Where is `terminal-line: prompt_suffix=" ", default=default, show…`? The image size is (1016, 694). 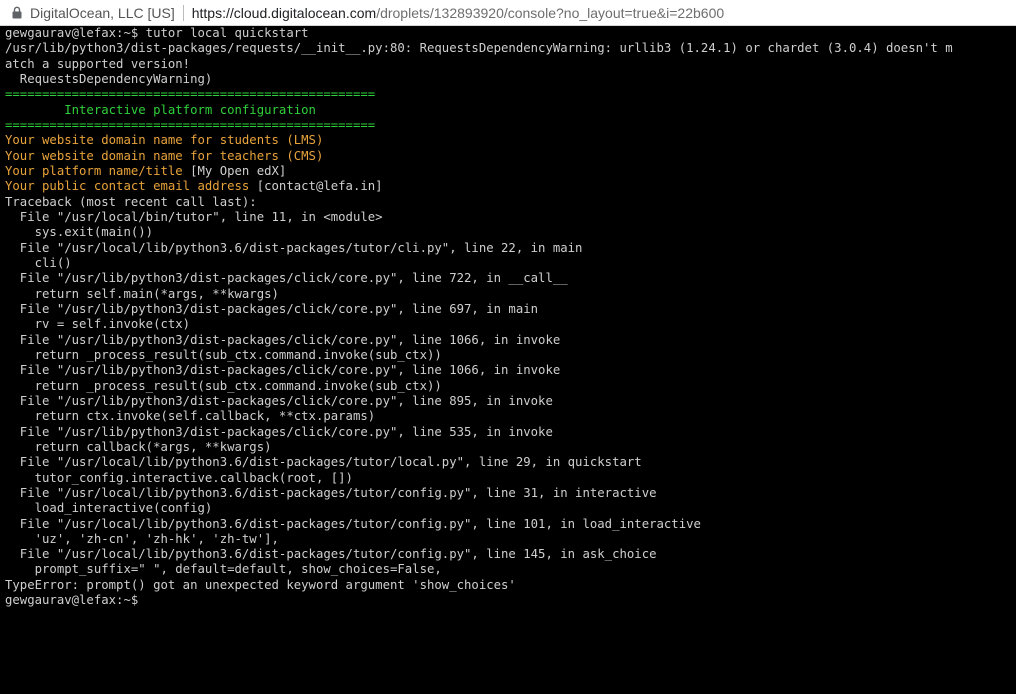
terminal-line: prompt_suffix=" ", default=default, show… is located at coordinates (223, 569).